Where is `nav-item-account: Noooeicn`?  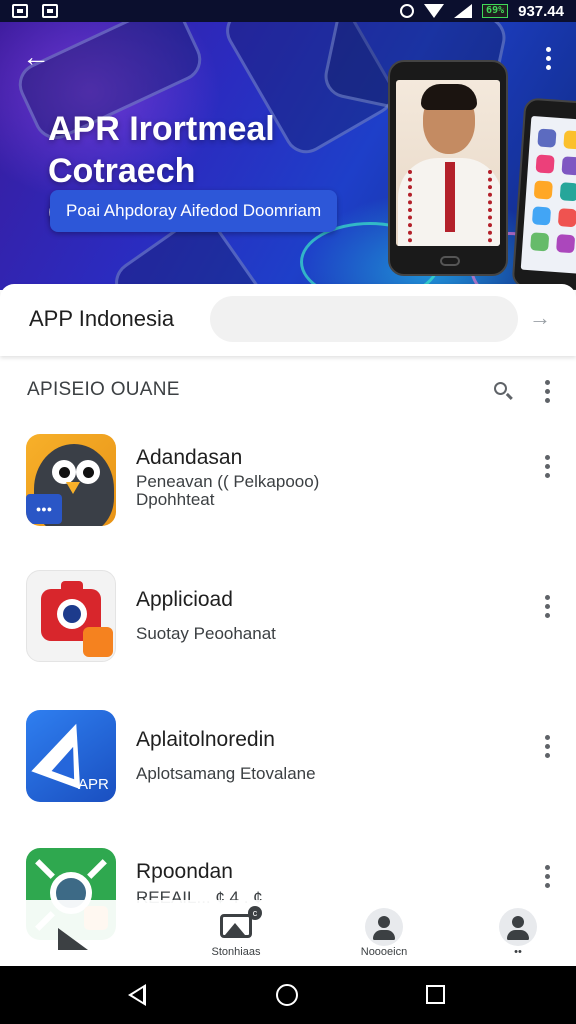 nav-item-account: Noooeicn is located at coordinates (384, 934).